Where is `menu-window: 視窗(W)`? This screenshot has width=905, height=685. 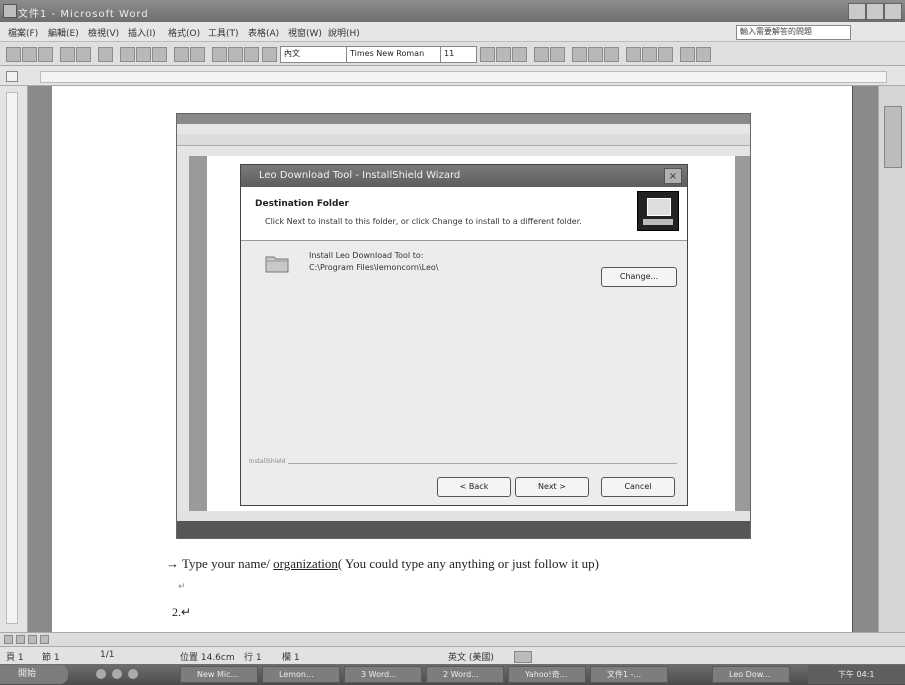
menu-window: 視窗(W) is located at coordinates (305, 32).